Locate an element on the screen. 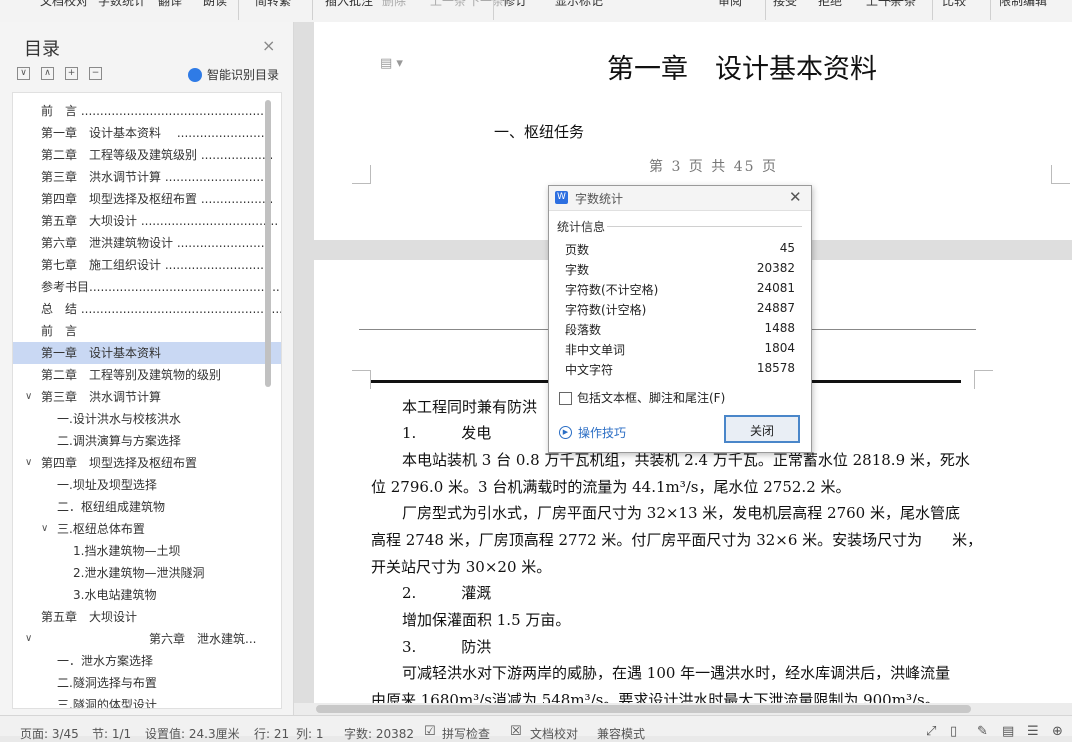 The height and width of the screenshot is (742, 1072). ribbon-divider is located at coordinates (493, 10).